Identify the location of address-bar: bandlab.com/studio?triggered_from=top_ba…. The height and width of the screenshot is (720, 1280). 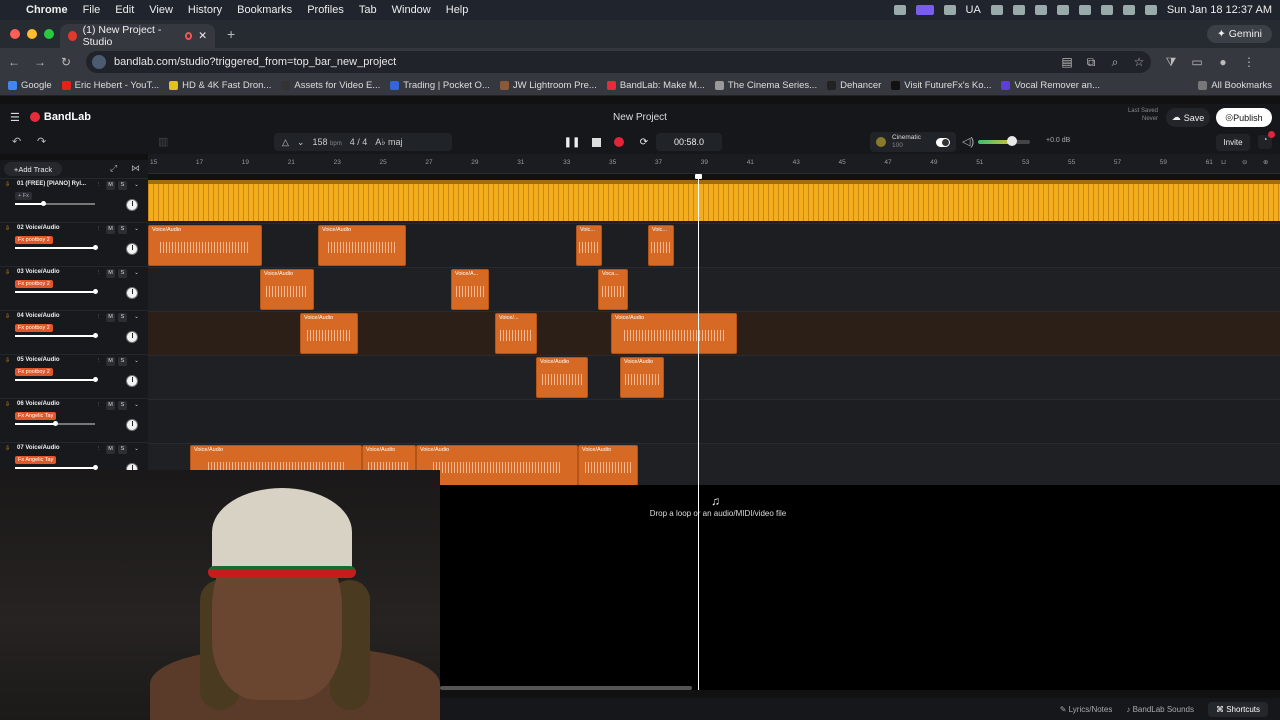
(618, 62).